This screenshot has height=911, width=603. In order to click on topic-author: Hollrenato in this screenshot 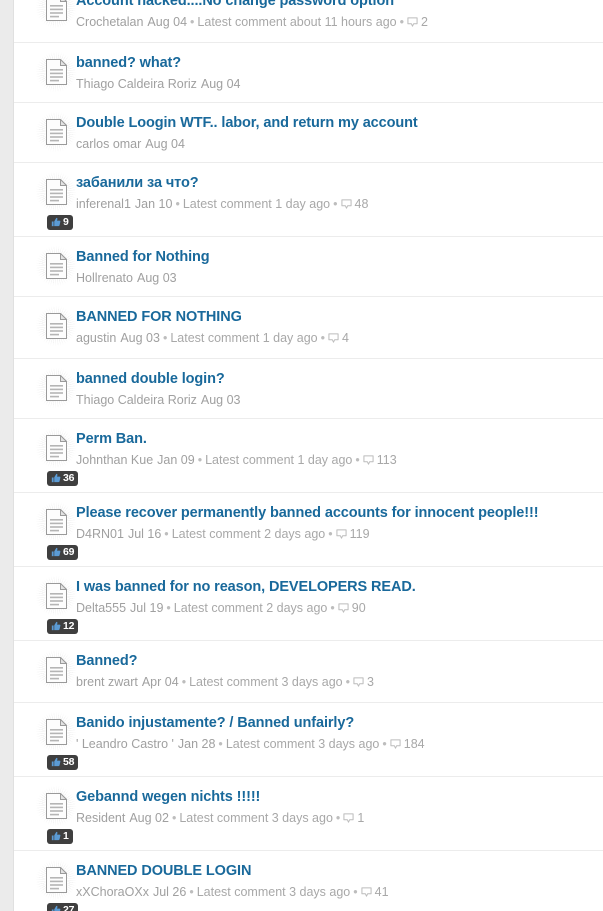, I will do `click(104, 278)`.